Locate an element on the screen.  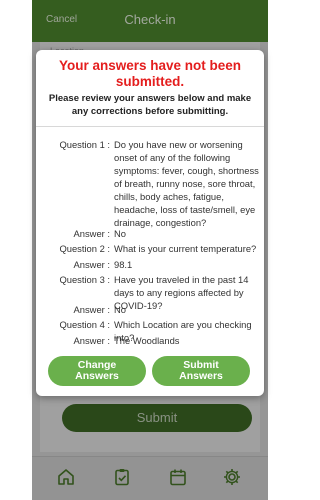
question-text: What is your current temperature? is located at coordinates (185, 248).